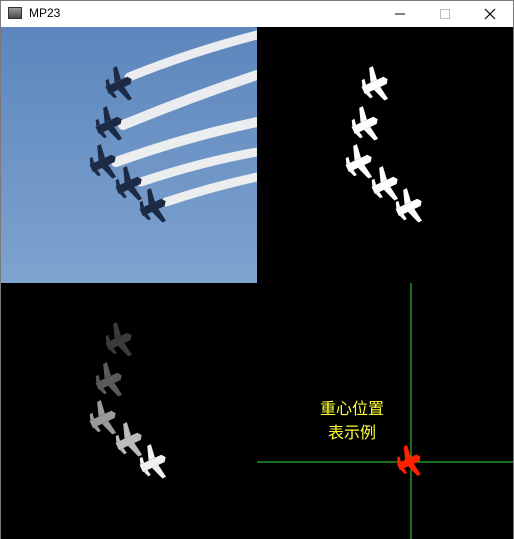  What do you see at coordinates (351, 432) in the screenshot?
I see `caption-line2: 表示例` at bounding box center [351, 432].